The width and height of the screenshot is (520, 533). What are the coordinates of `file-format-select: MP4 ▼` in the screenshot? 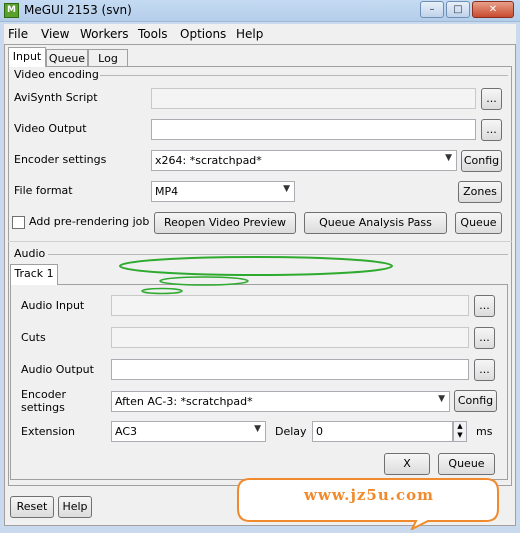 It's located at (223, 191).